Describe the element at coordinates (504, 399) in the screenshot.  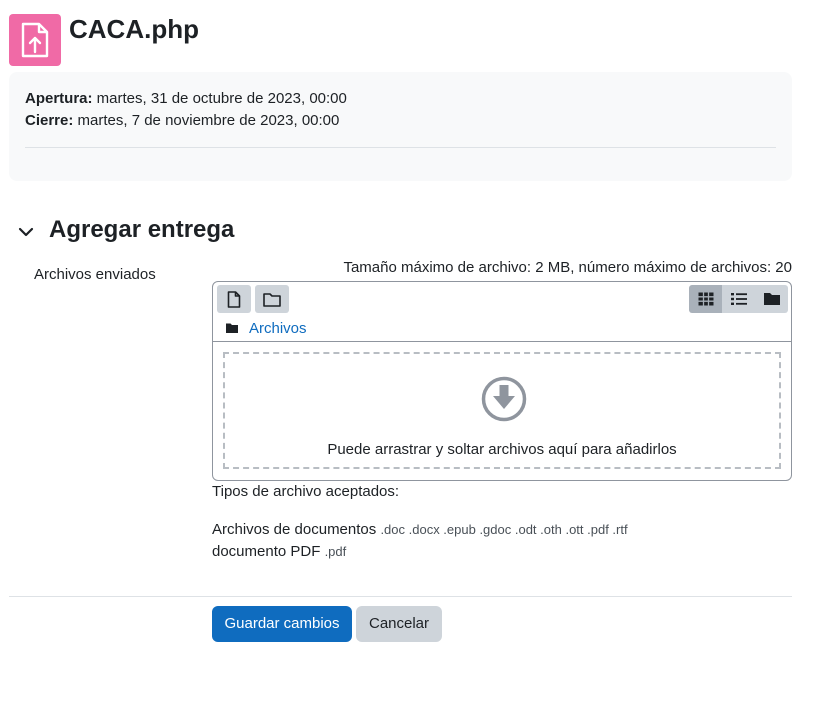
I see `download-arrow-circle-icon` at that location.